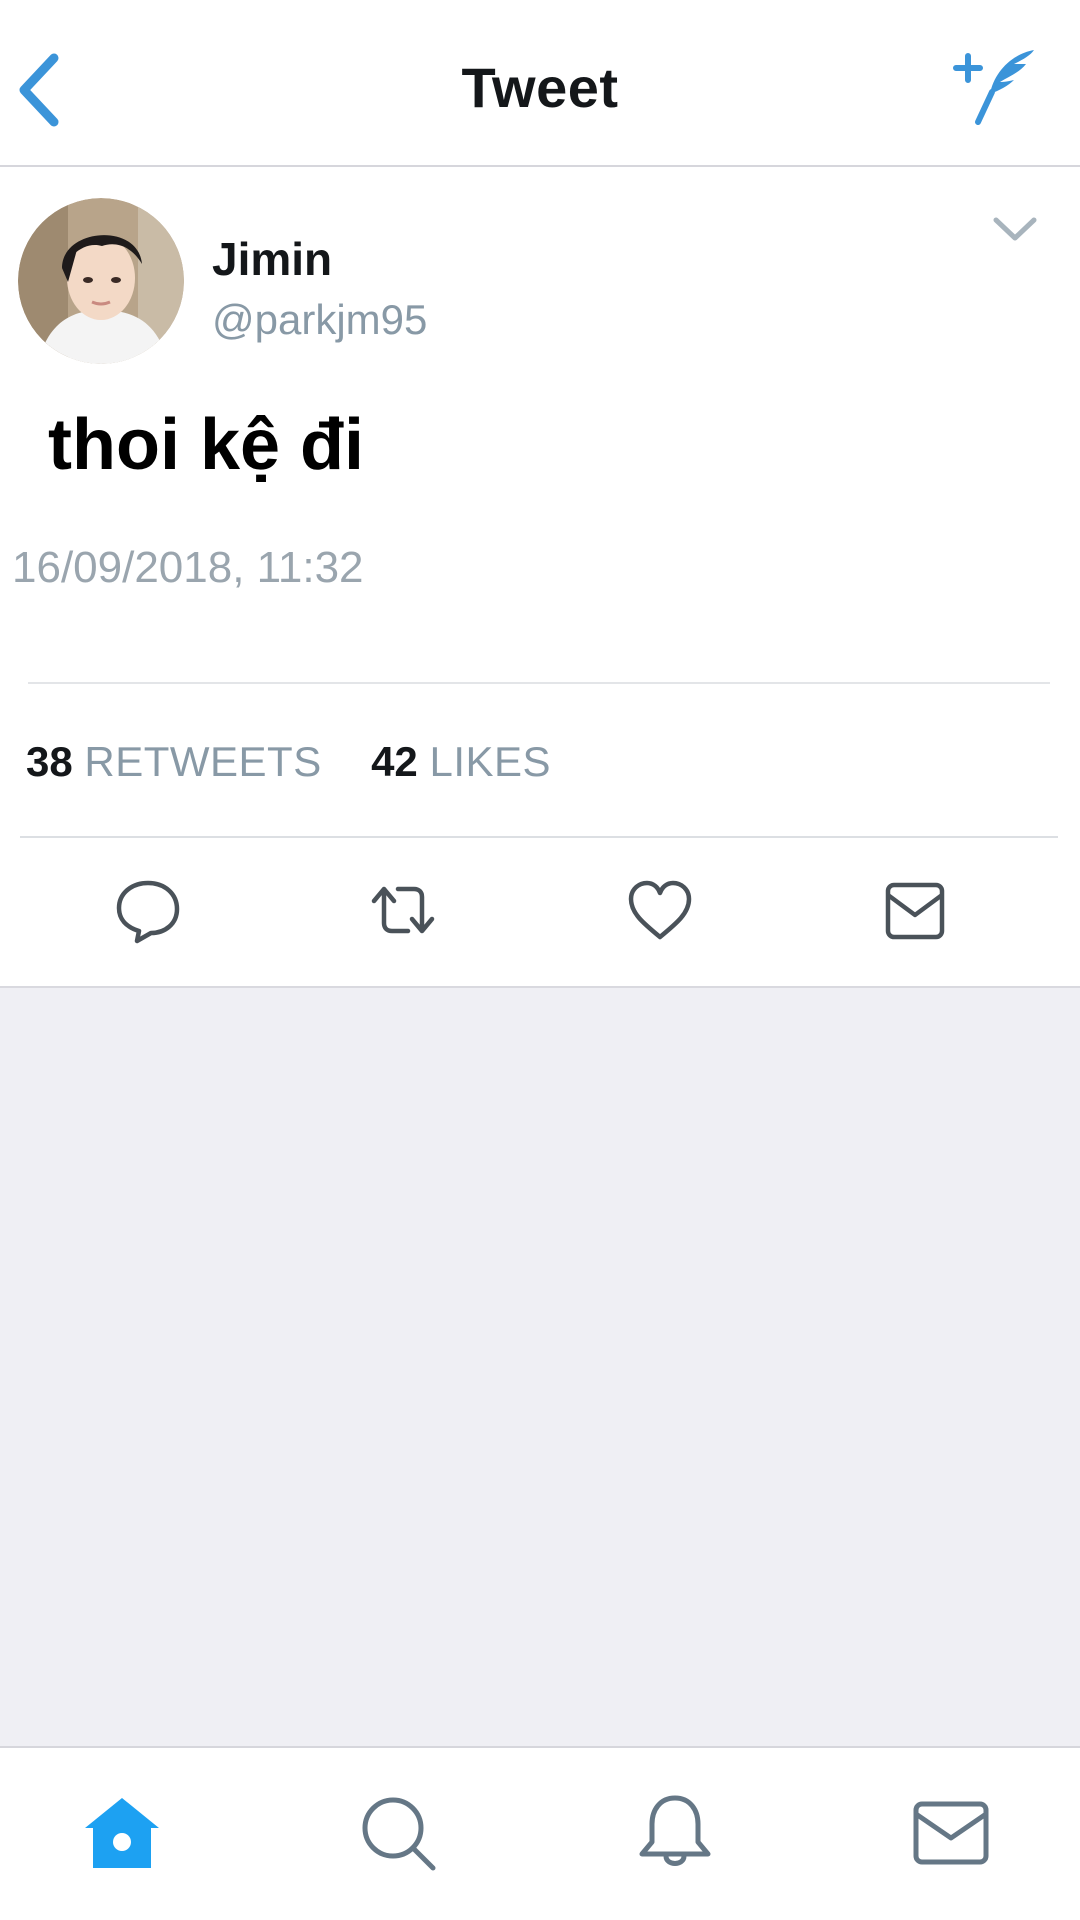 The width and height of the screenshot is (1080, 1920). I want to click on reply-button, so click(148, 910).